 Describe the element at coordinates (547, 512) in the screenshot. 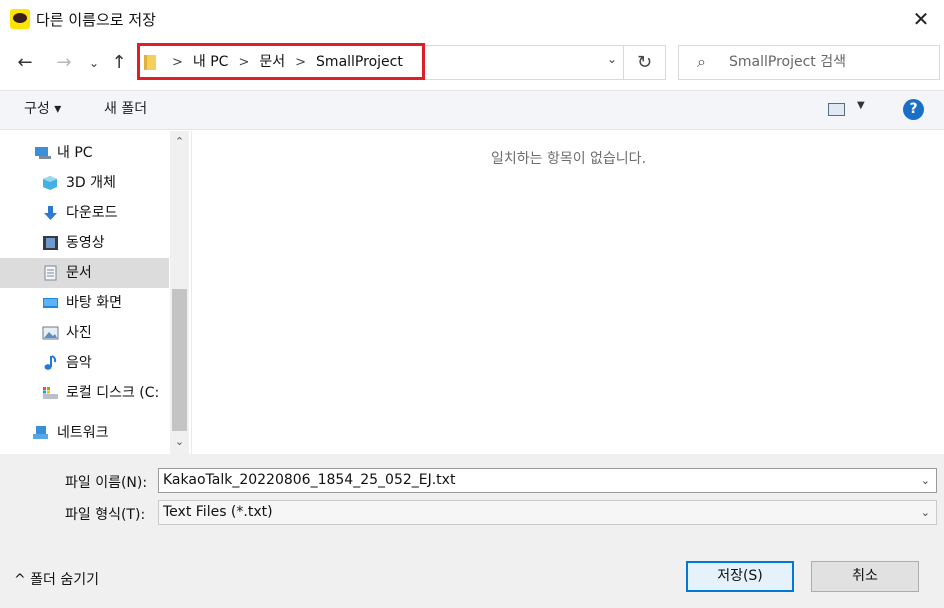

I see `filetype-select: Text Files (*.txt) ⌄` at that location.